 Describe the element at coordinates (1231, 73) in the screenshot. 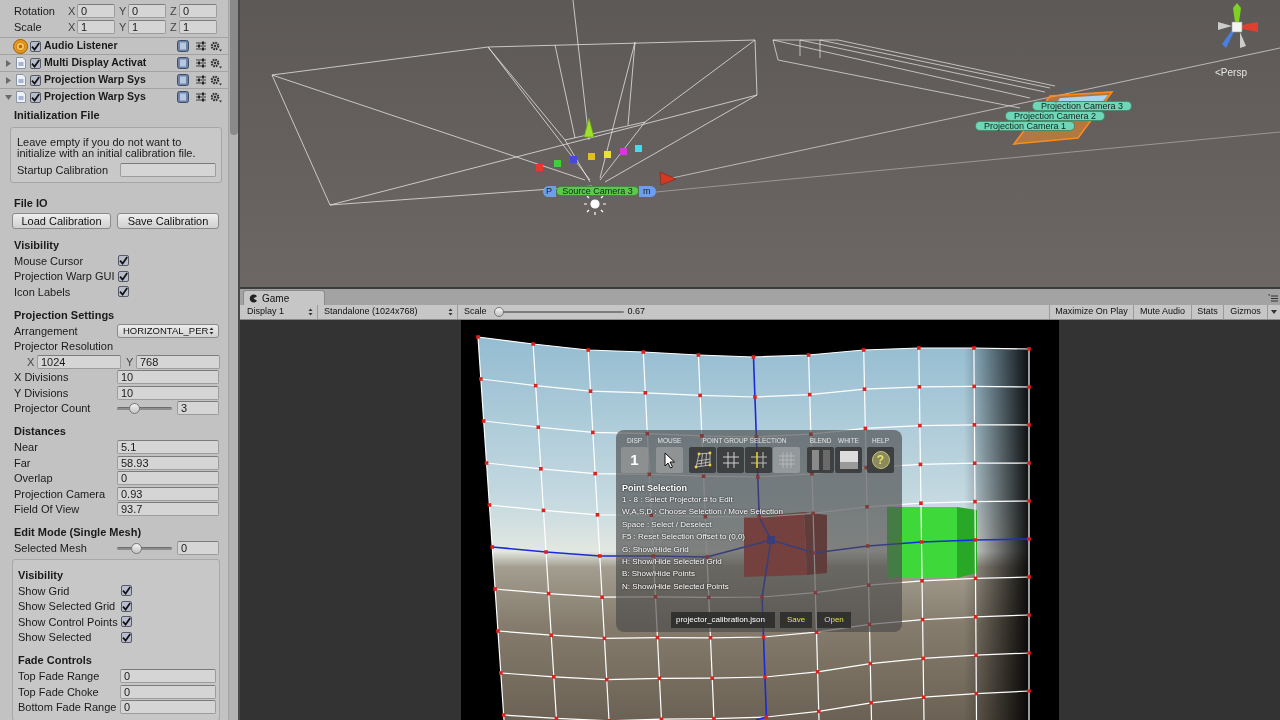

I see `view-mode-label: <Persp` at that location.